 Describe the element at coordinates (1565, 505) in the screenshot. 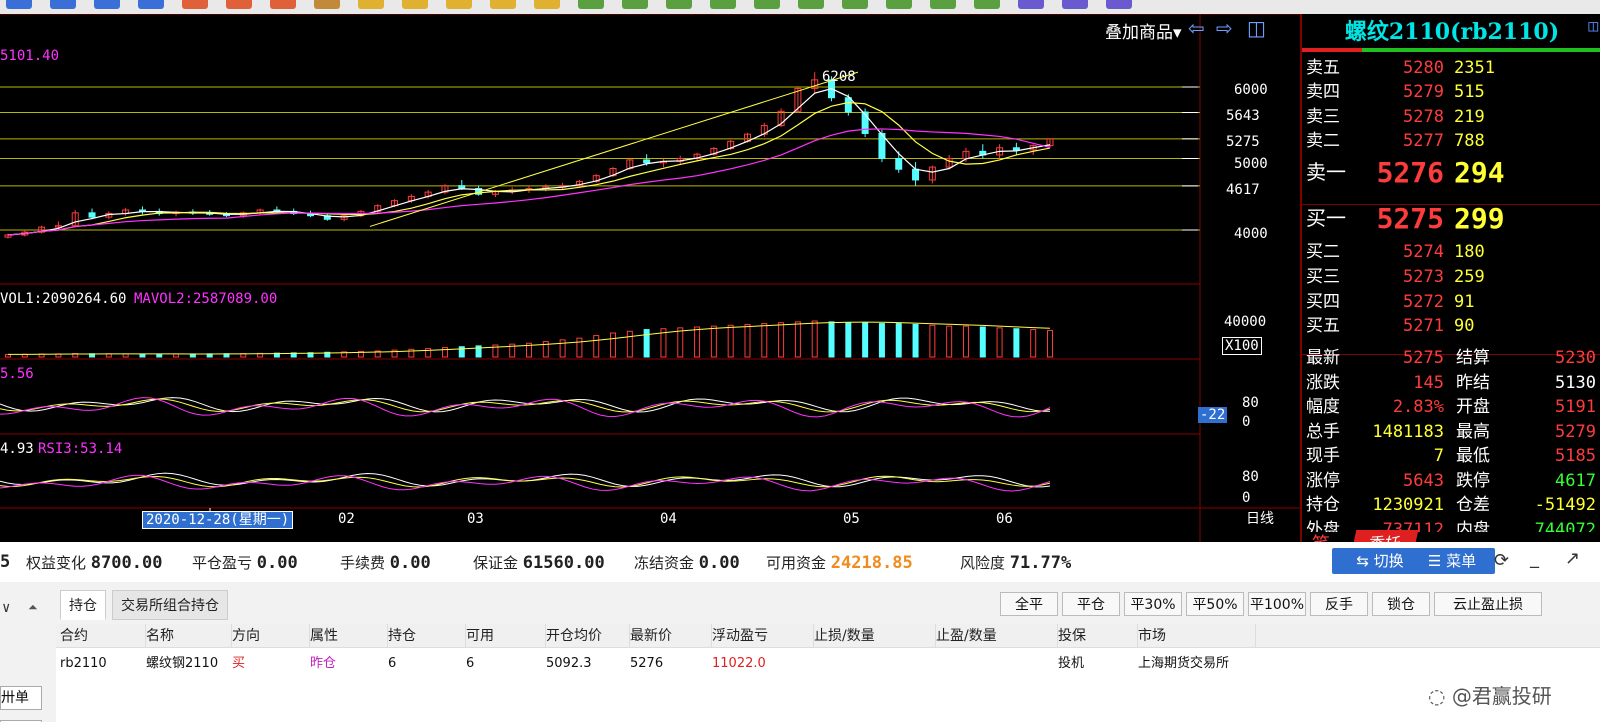

I see `stat-value: -51492` at that location.